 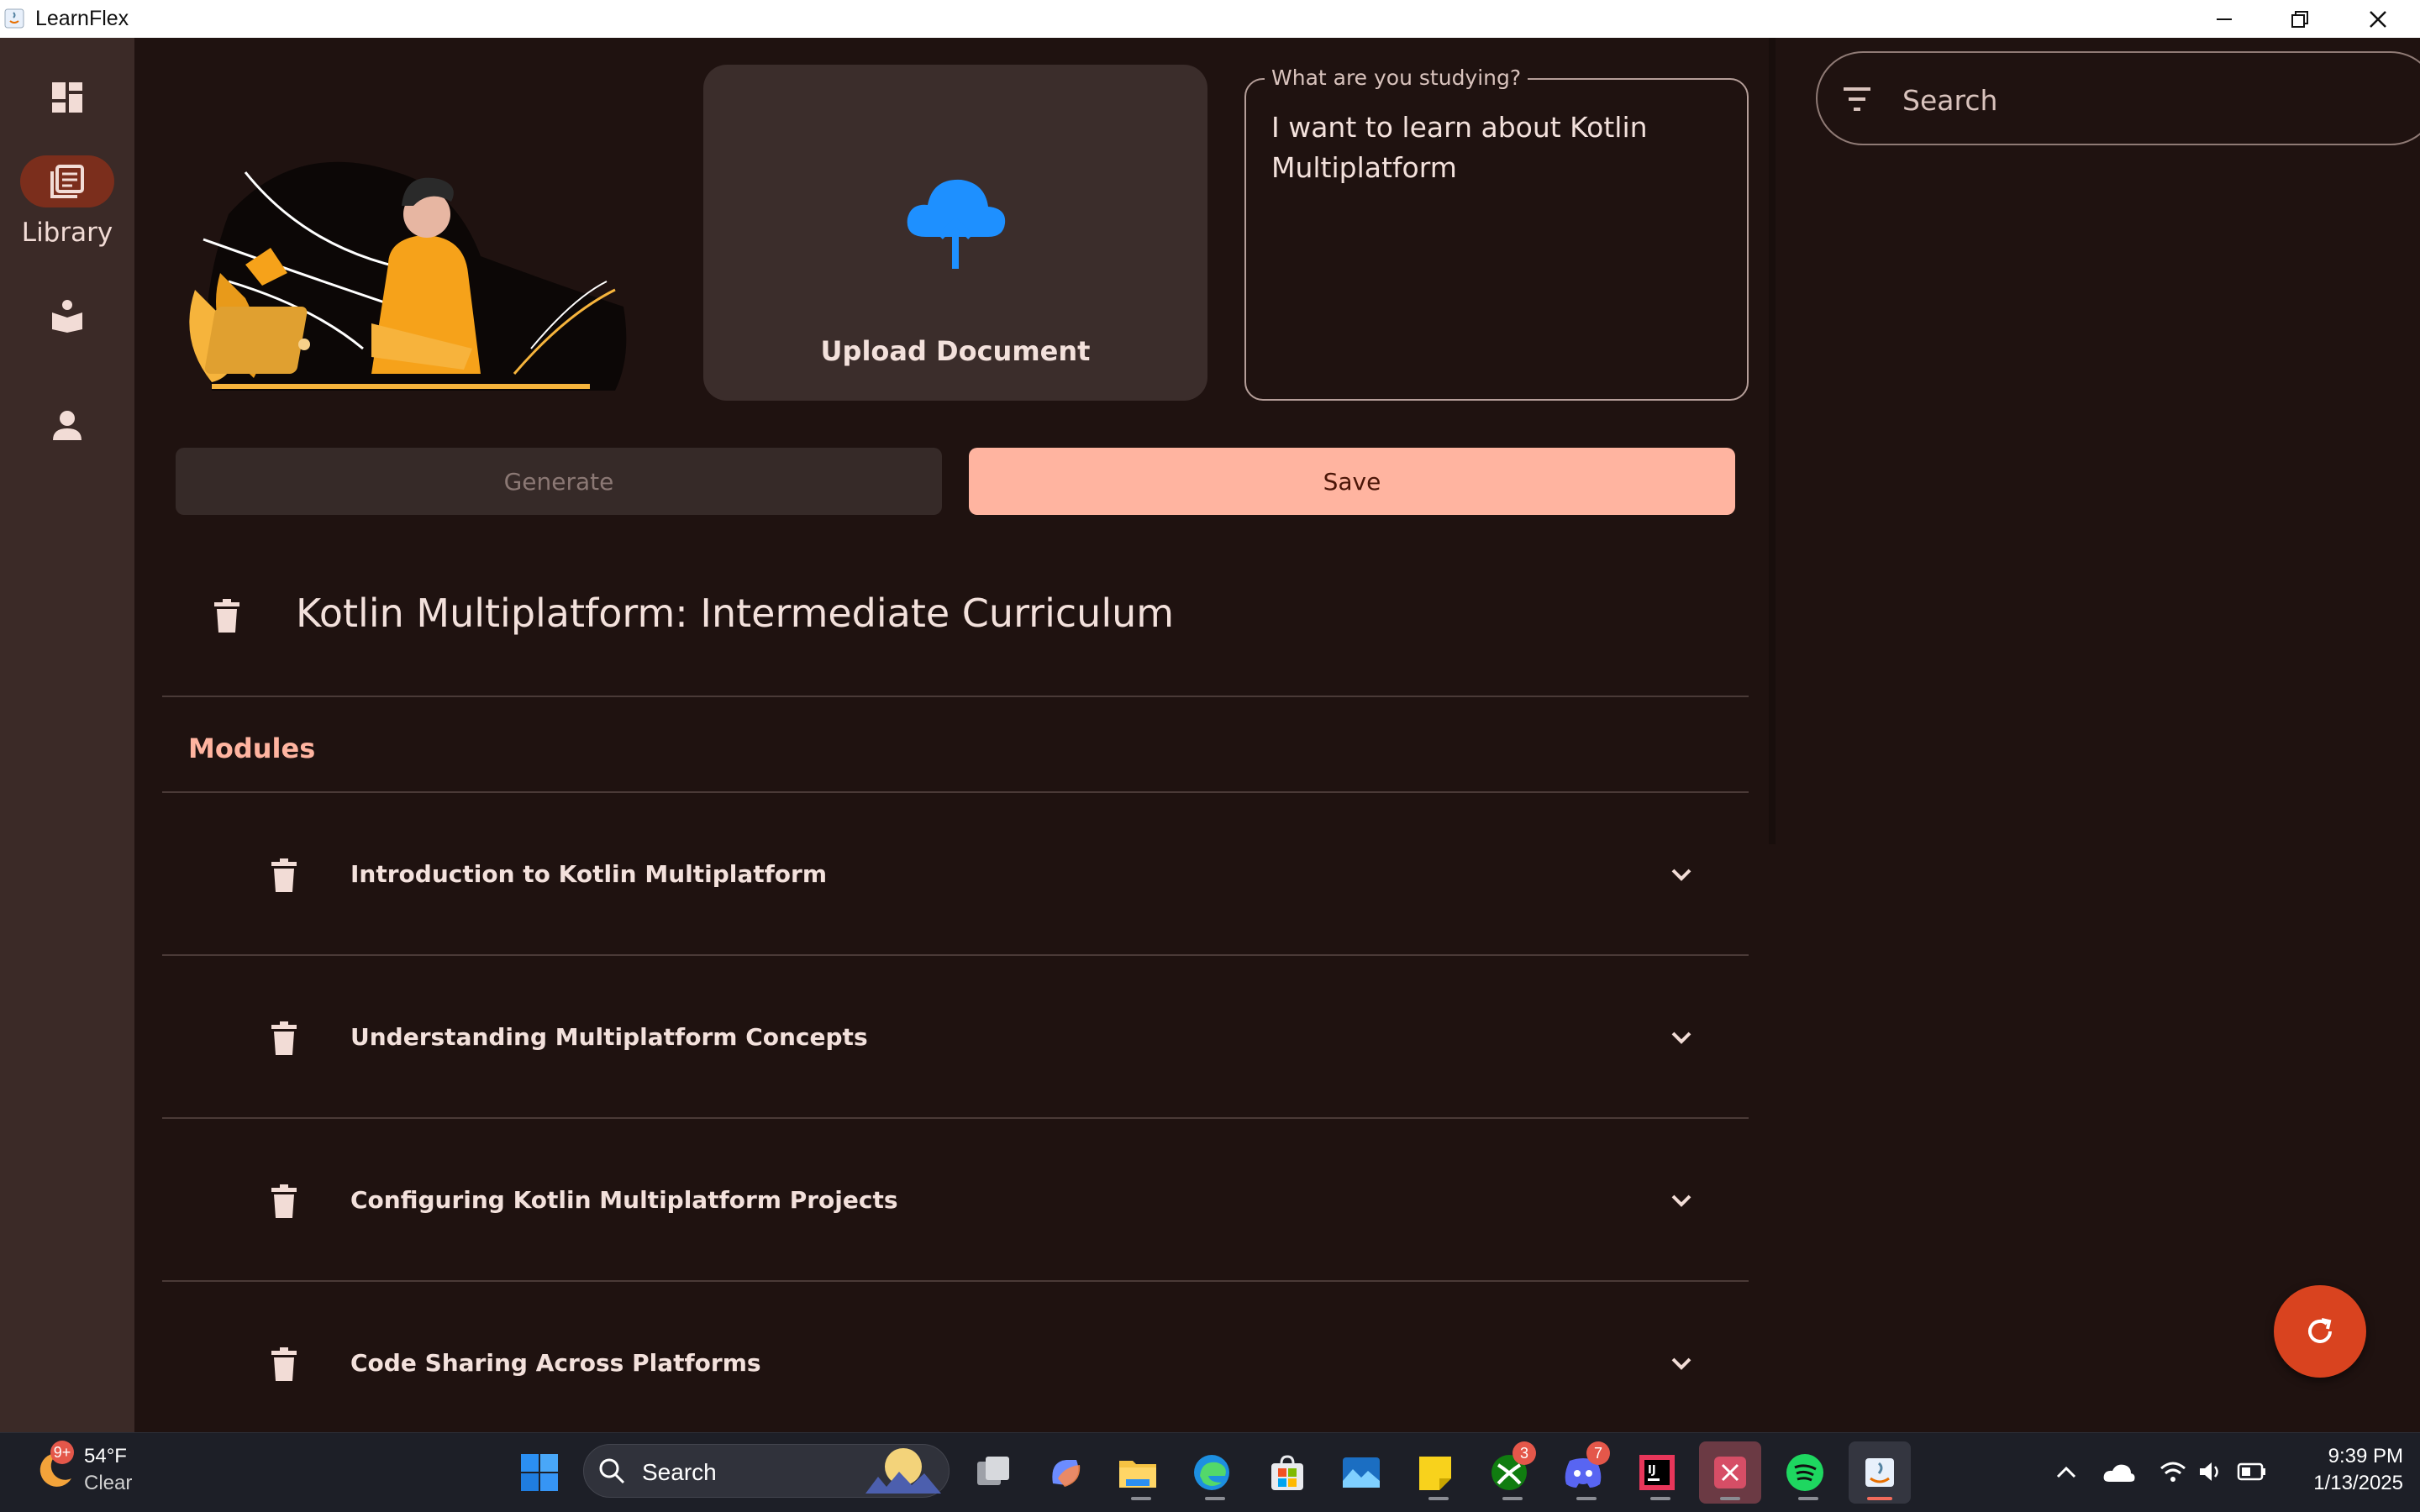 What do you see at coordinates (67, 181) in the screenshot?
I see `library-icon` at bounding box center [67, 181].